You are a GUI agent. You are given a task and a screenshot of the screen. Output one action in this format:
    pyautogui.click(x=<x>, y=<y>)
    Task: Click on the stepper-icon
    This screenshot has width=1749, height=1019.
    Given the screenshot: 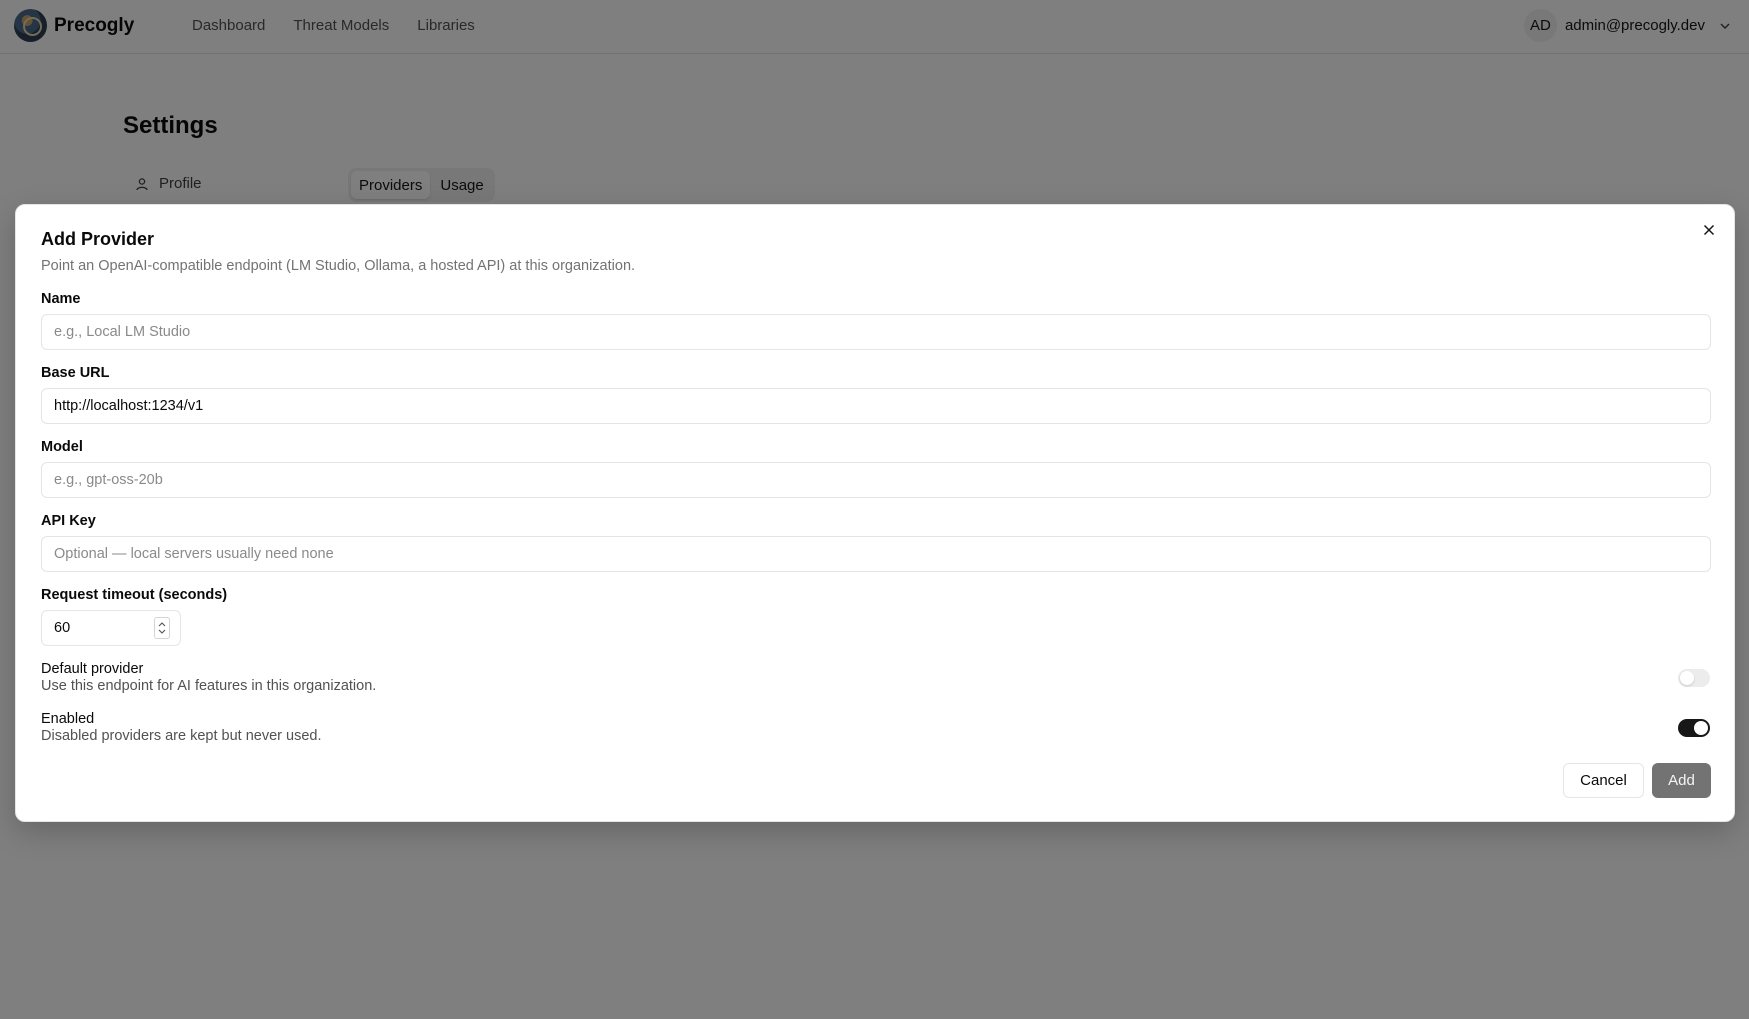 What is the action you would take?
    pyautogui.click(x=162, y=628)
    